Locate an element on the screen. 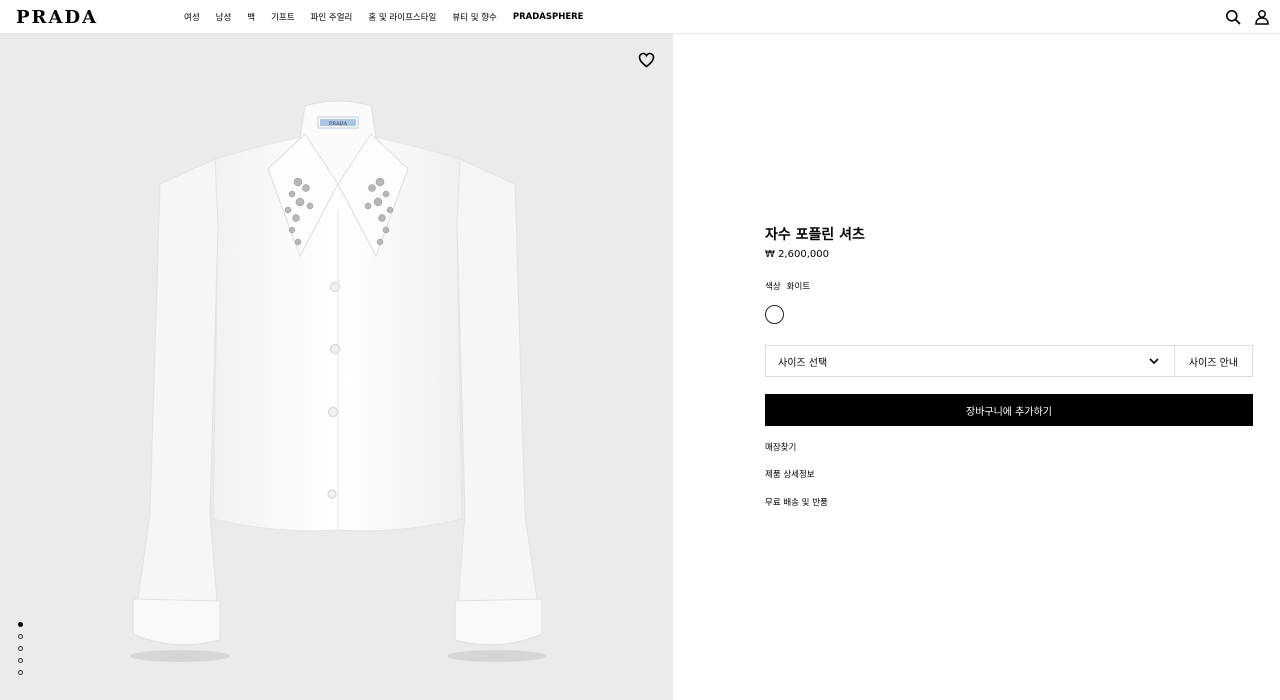 The height and width of the screenshot is (700, 1280). nav-item-bags: 백 is located at coordinates (251, 17).